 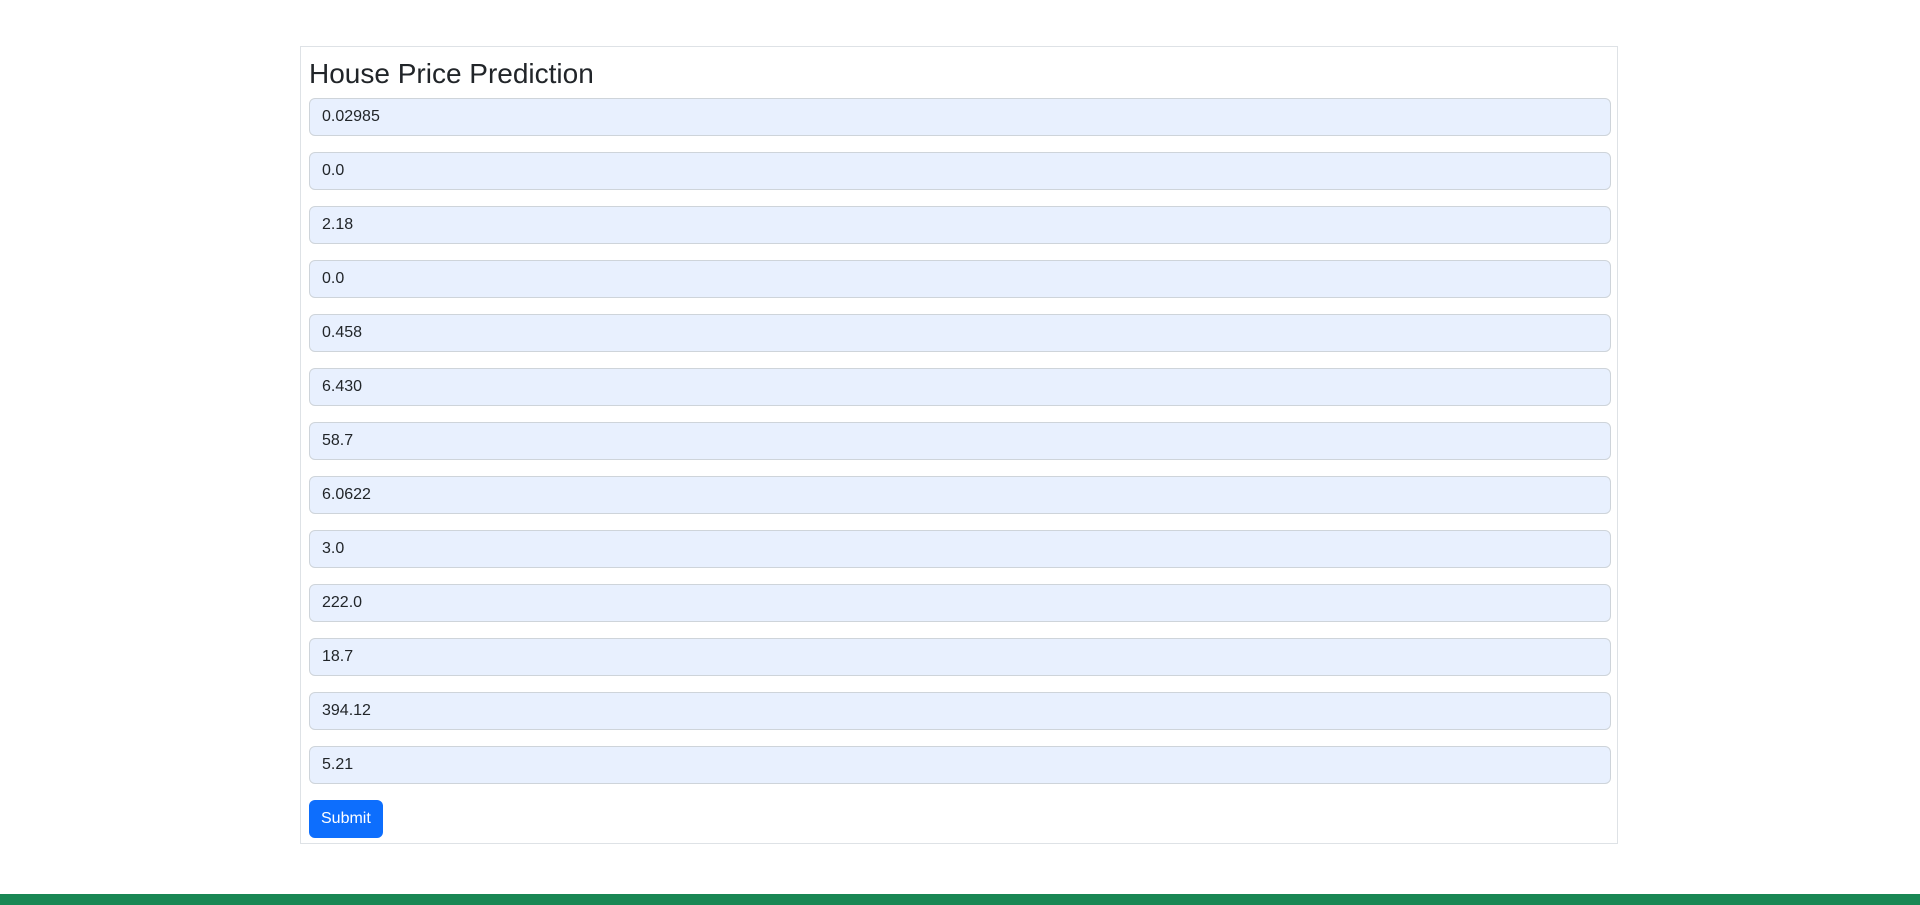 I want to click on page-title: House Price Prediction, so click(x=451, y=73).